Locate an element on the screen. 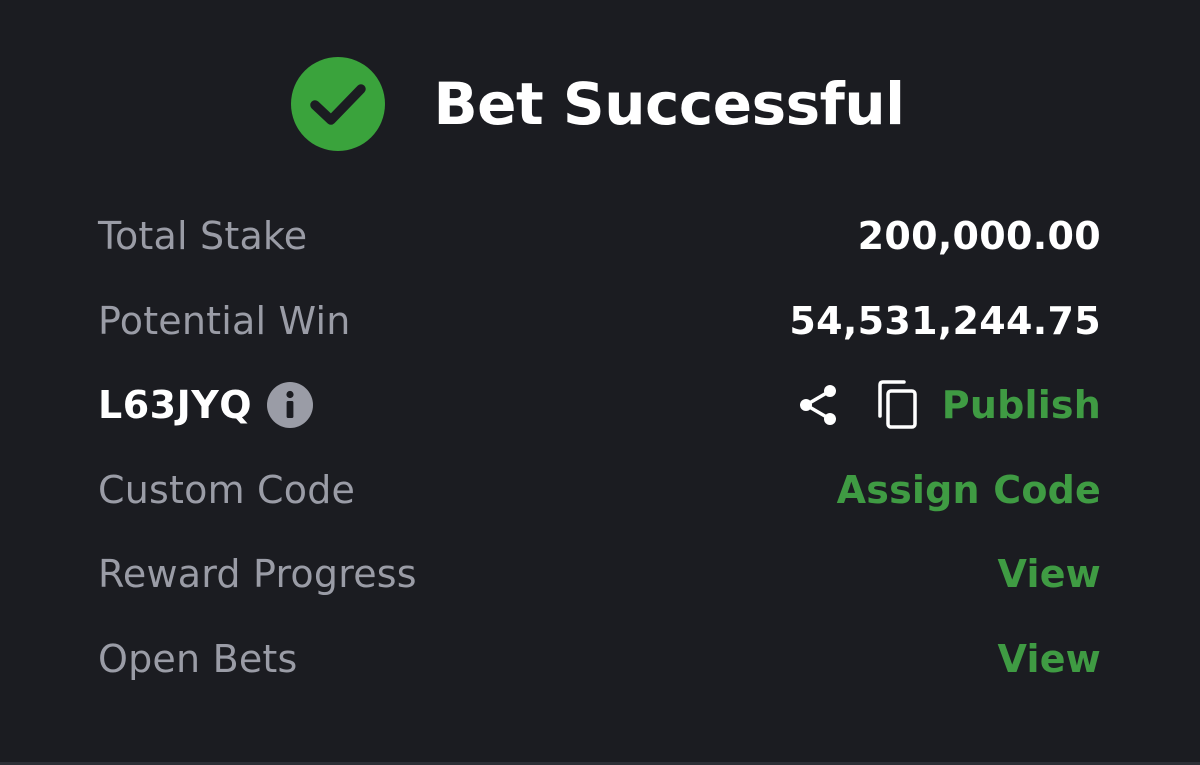 This screenshot has height=765, width=1200. reward-progress-view-link: View is located at coordinates (1049, 574).